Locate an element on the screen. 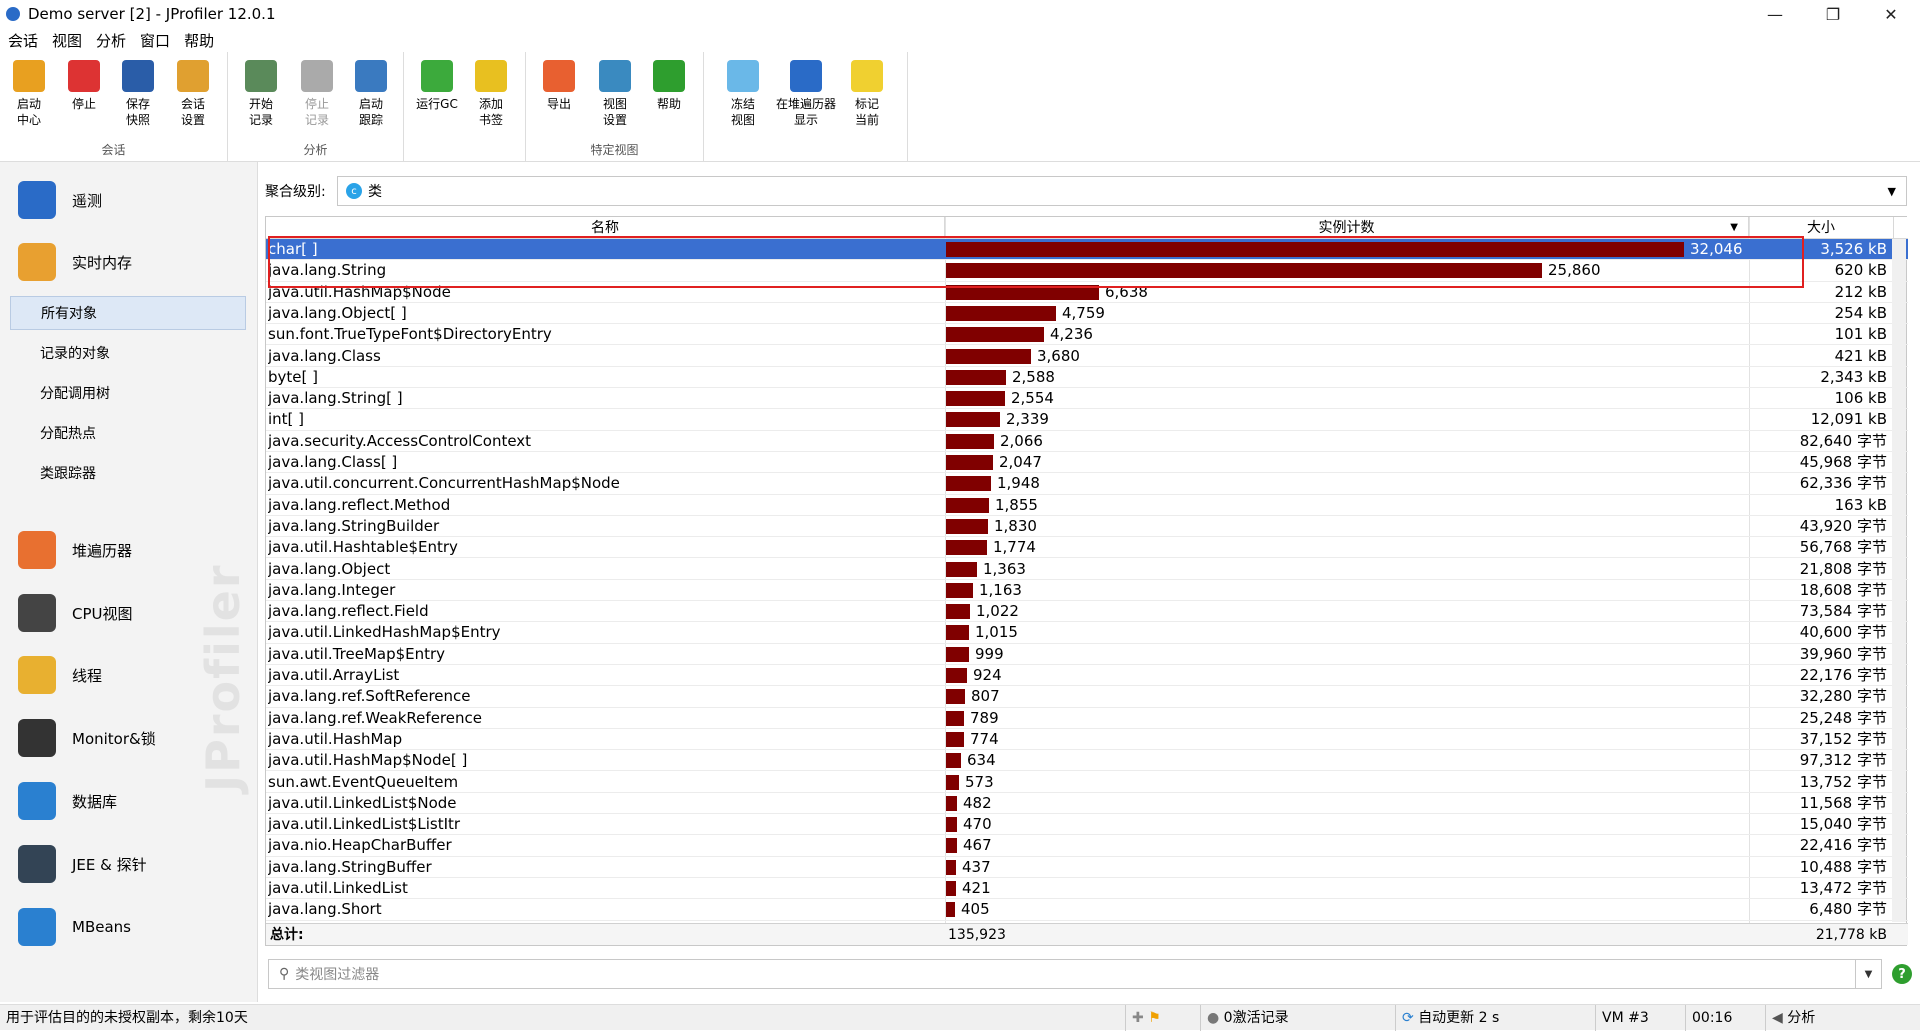 Image resolution: width=1920 pixels, height=1031 pixels. menu-window: 窗口 is located at coordinates (155, 40).